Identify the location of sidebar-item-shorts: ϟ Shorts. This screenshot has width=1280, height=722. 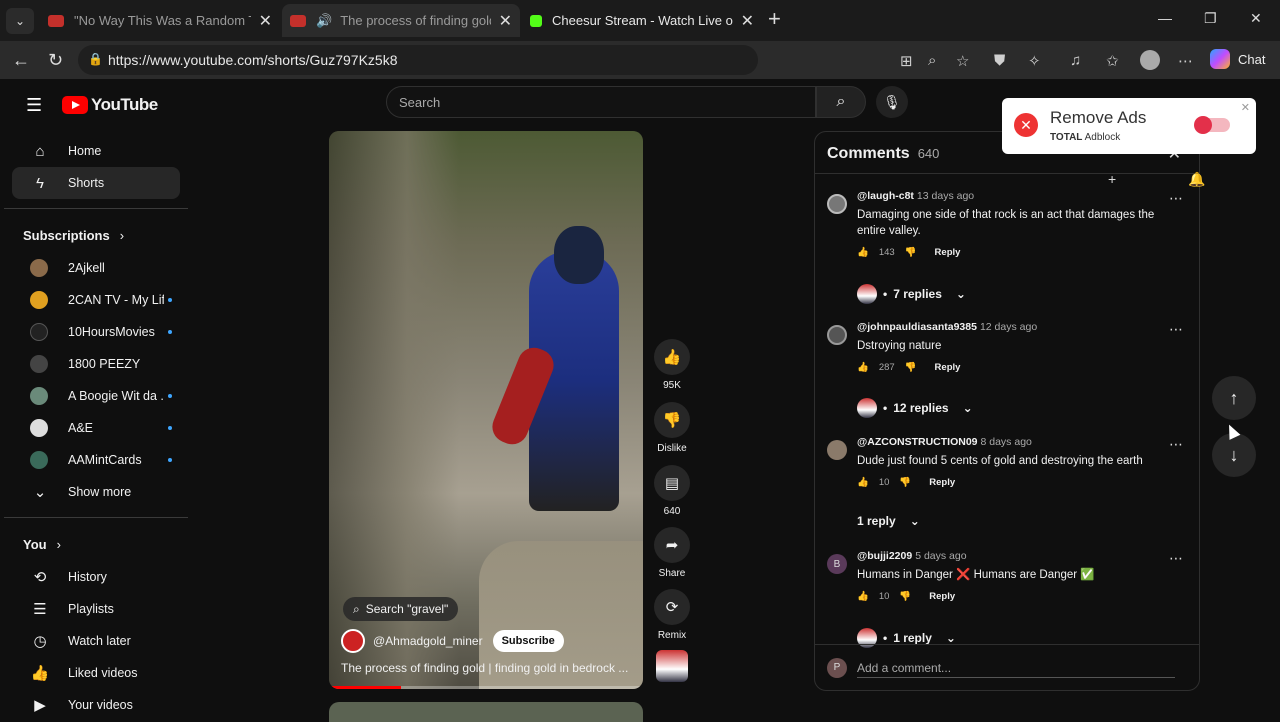
(96, 183).